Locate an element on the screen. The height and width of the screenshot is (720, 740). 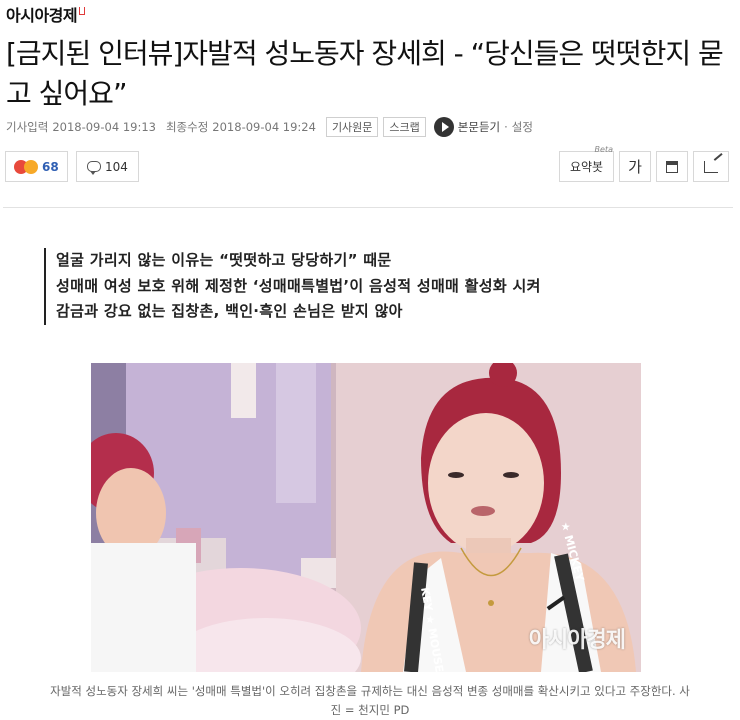
summary-bot-label: 요약봇 is located at coordinates (586, 167).